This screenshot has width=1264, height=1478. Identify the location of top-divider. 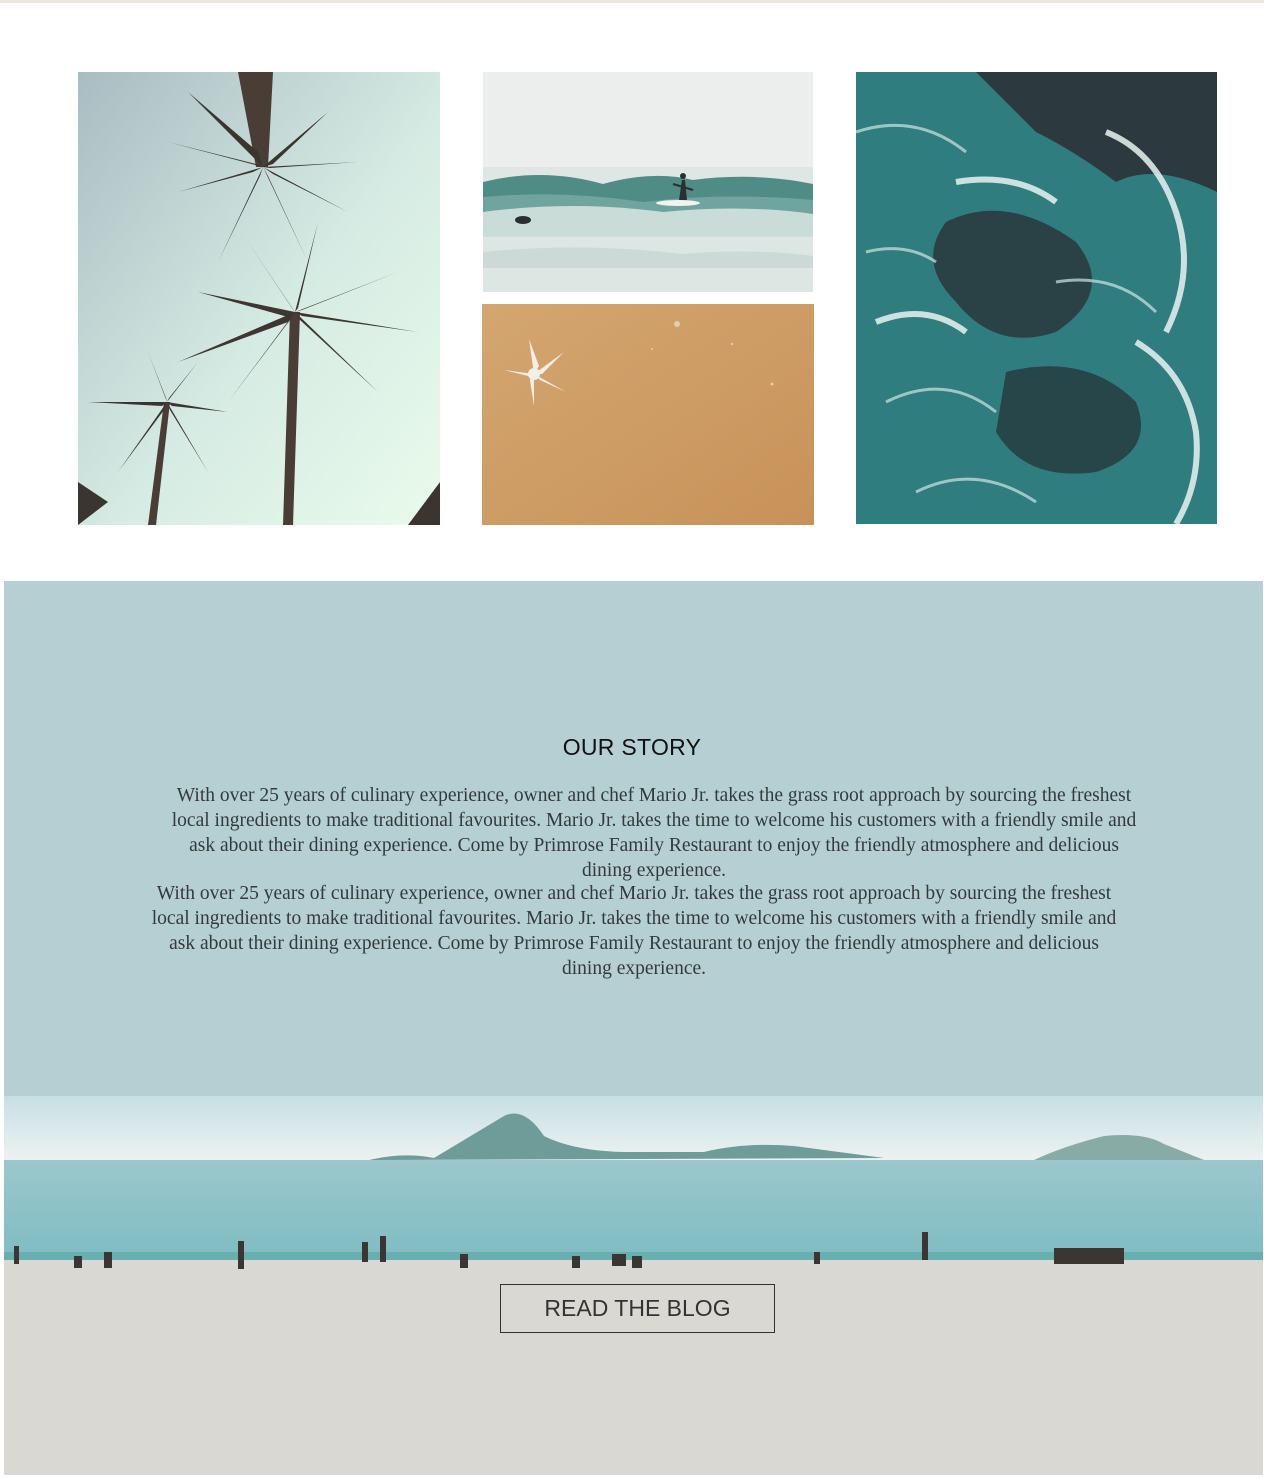
(632, 1).